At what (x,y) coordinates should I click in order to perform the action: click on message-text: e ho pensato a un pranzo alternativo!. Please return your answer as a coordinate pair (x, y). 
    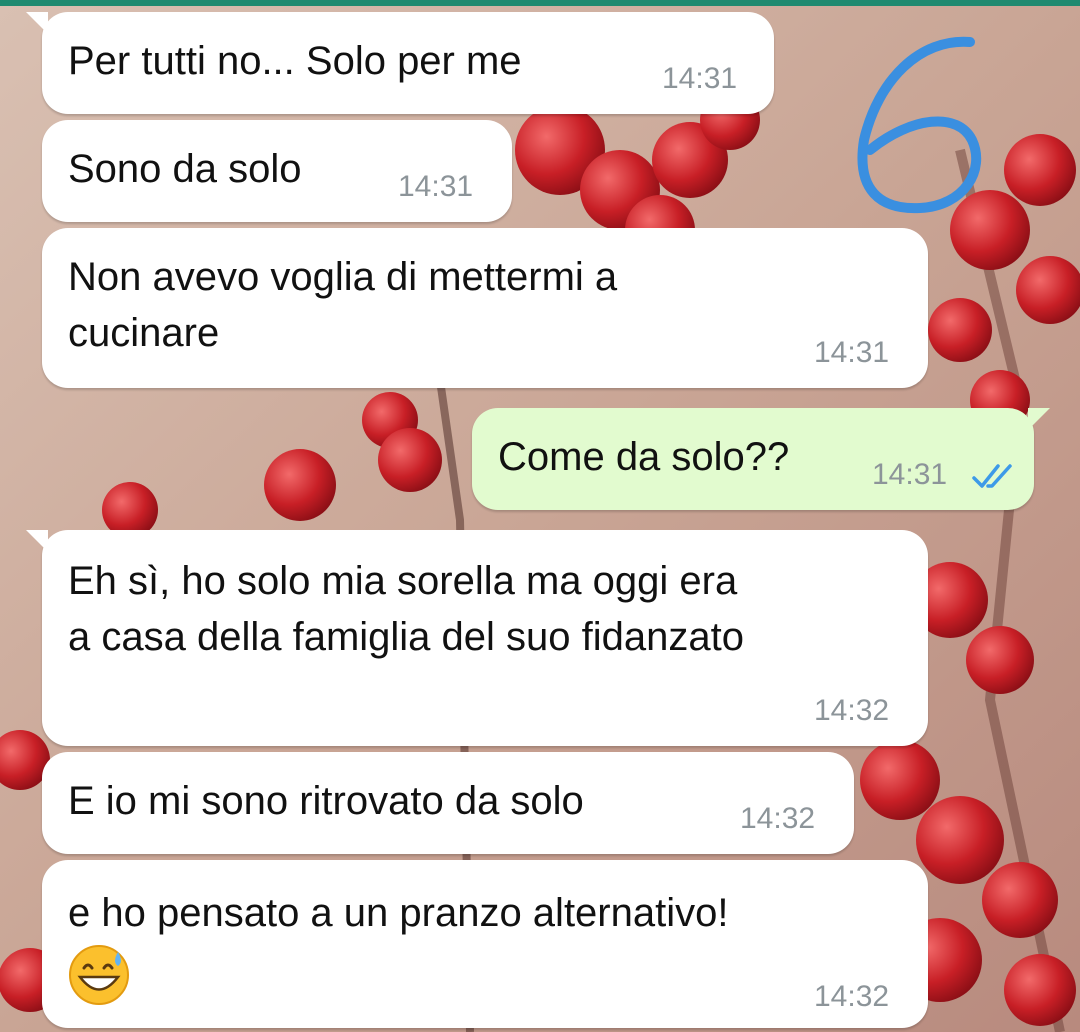
    Looking at the image, I should click on (398, 913).